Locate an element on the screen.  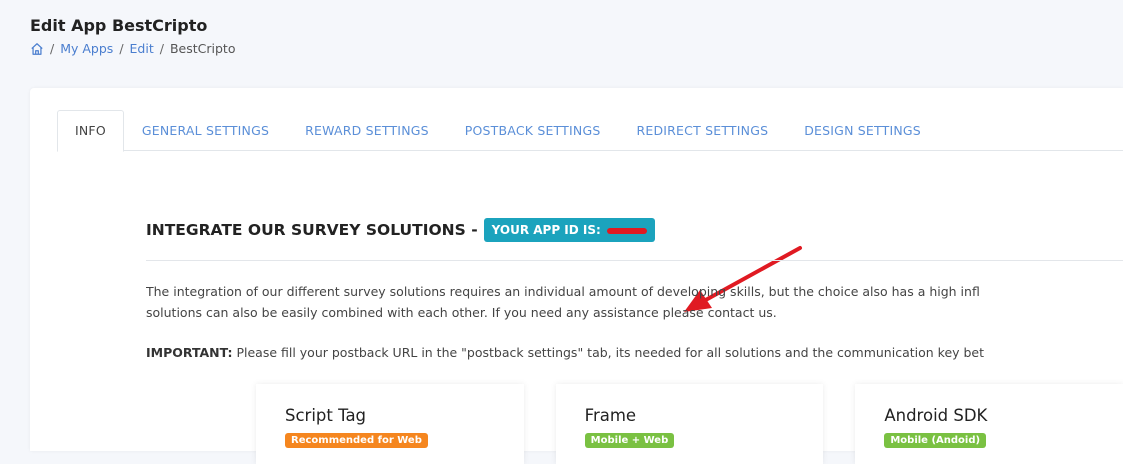
tab-general-settings: GENERAL SETTINGS is located at coordinates (205, 130).